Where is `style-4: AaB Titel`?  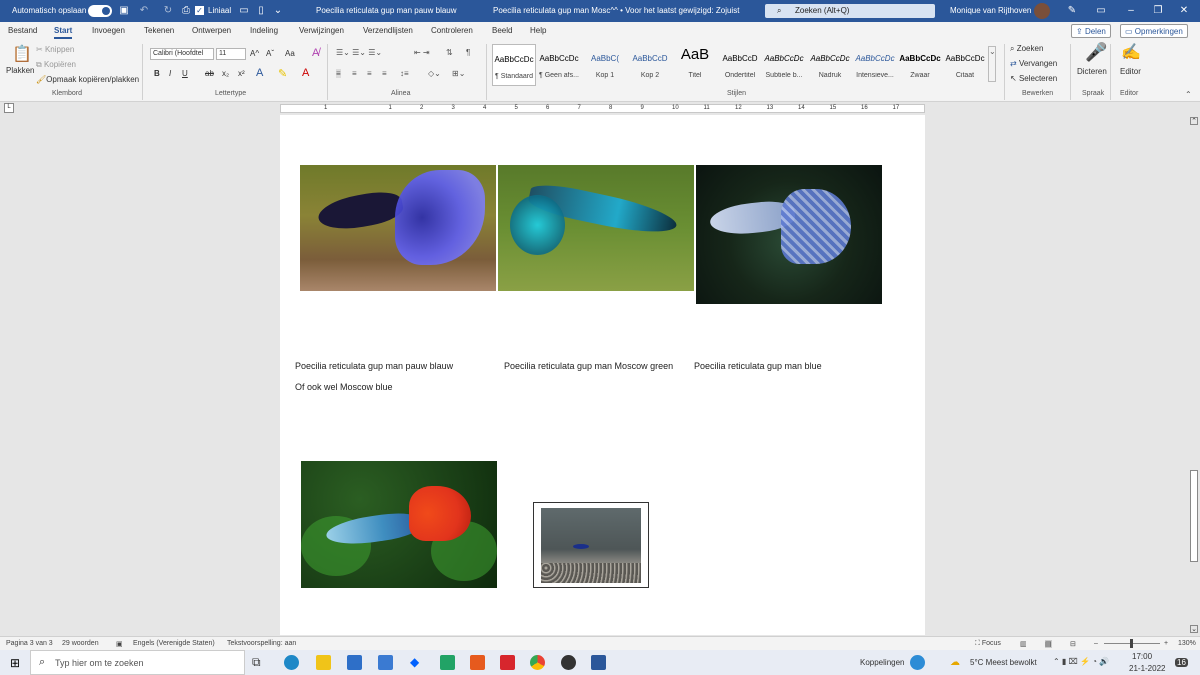
style-4: AaB Titel is located at coordinates (695, 65).